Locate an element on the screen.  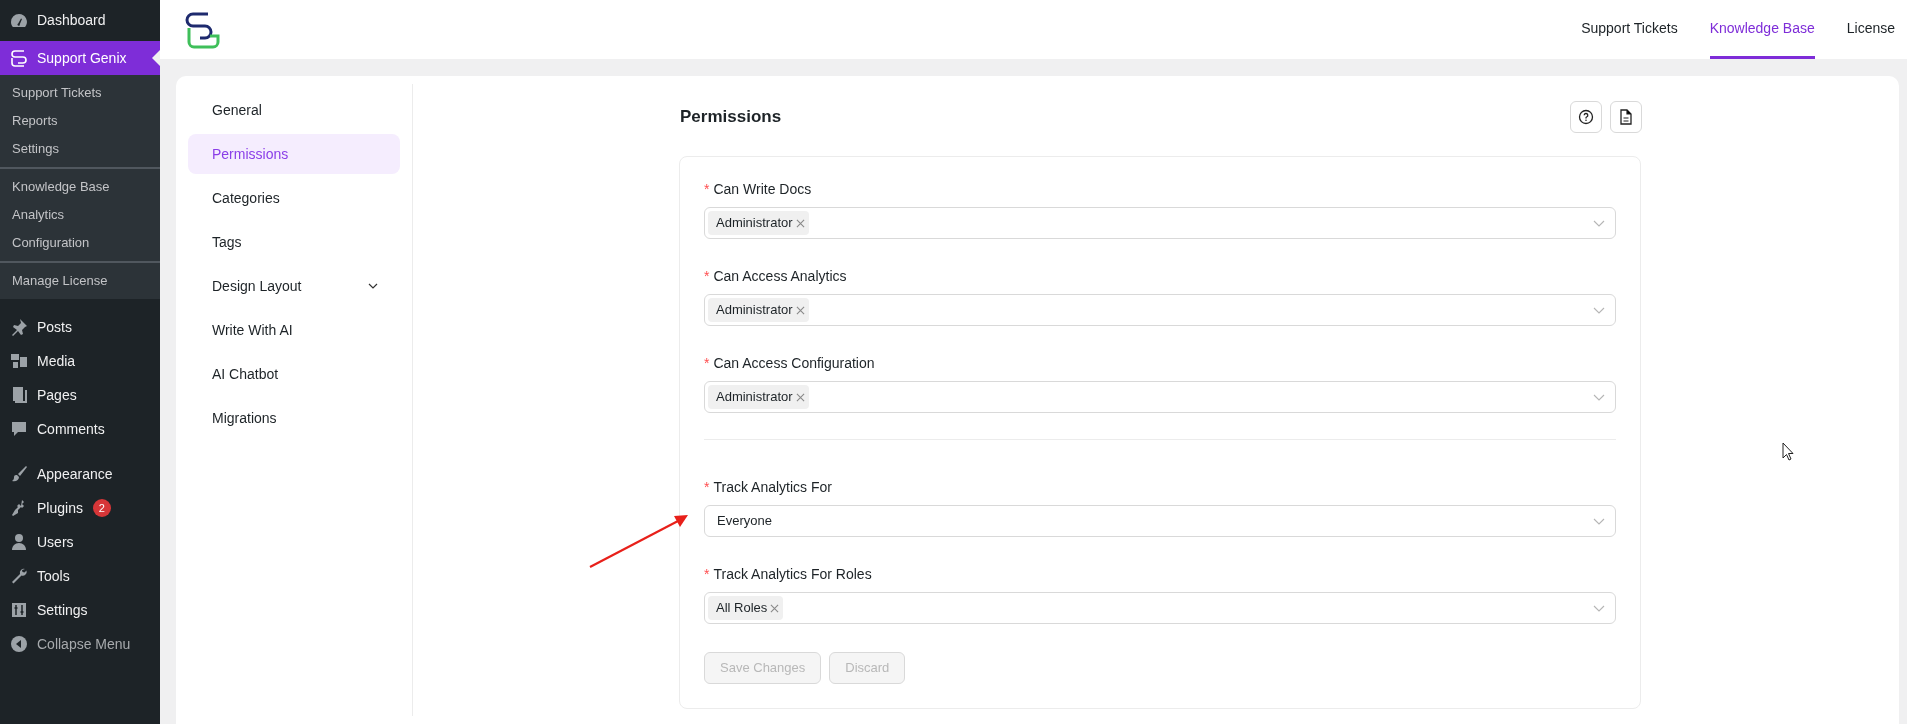
settings-nav-item: General is located at coordinates (294, 110).